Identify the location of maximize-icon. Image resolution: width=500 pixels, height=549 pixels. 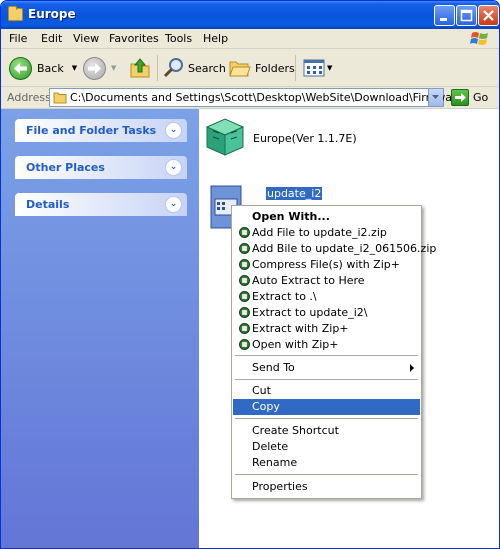
(466, 15).